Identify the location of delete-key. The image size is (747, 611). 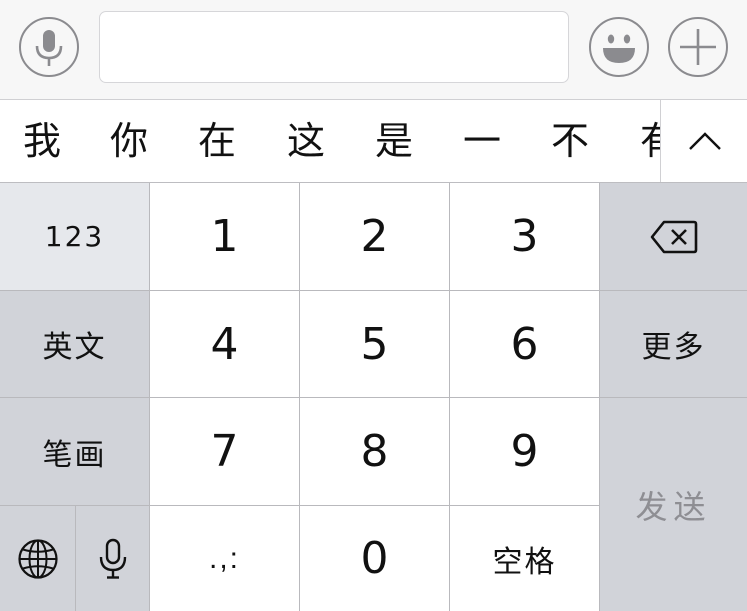
(673, 237).